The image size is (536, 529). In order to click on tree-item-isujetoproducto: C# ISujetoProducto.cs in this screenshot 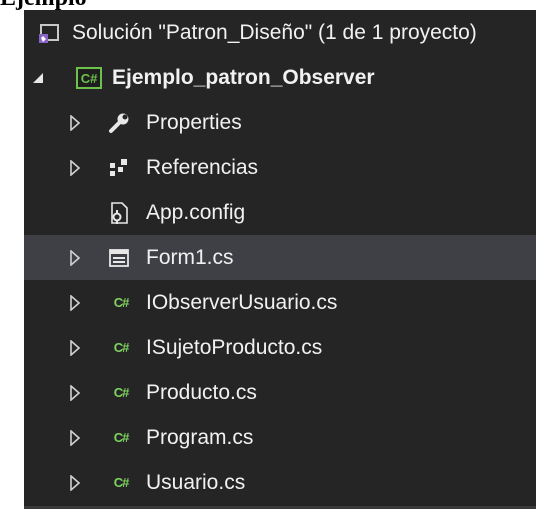, I will do `click(280, 347)`.